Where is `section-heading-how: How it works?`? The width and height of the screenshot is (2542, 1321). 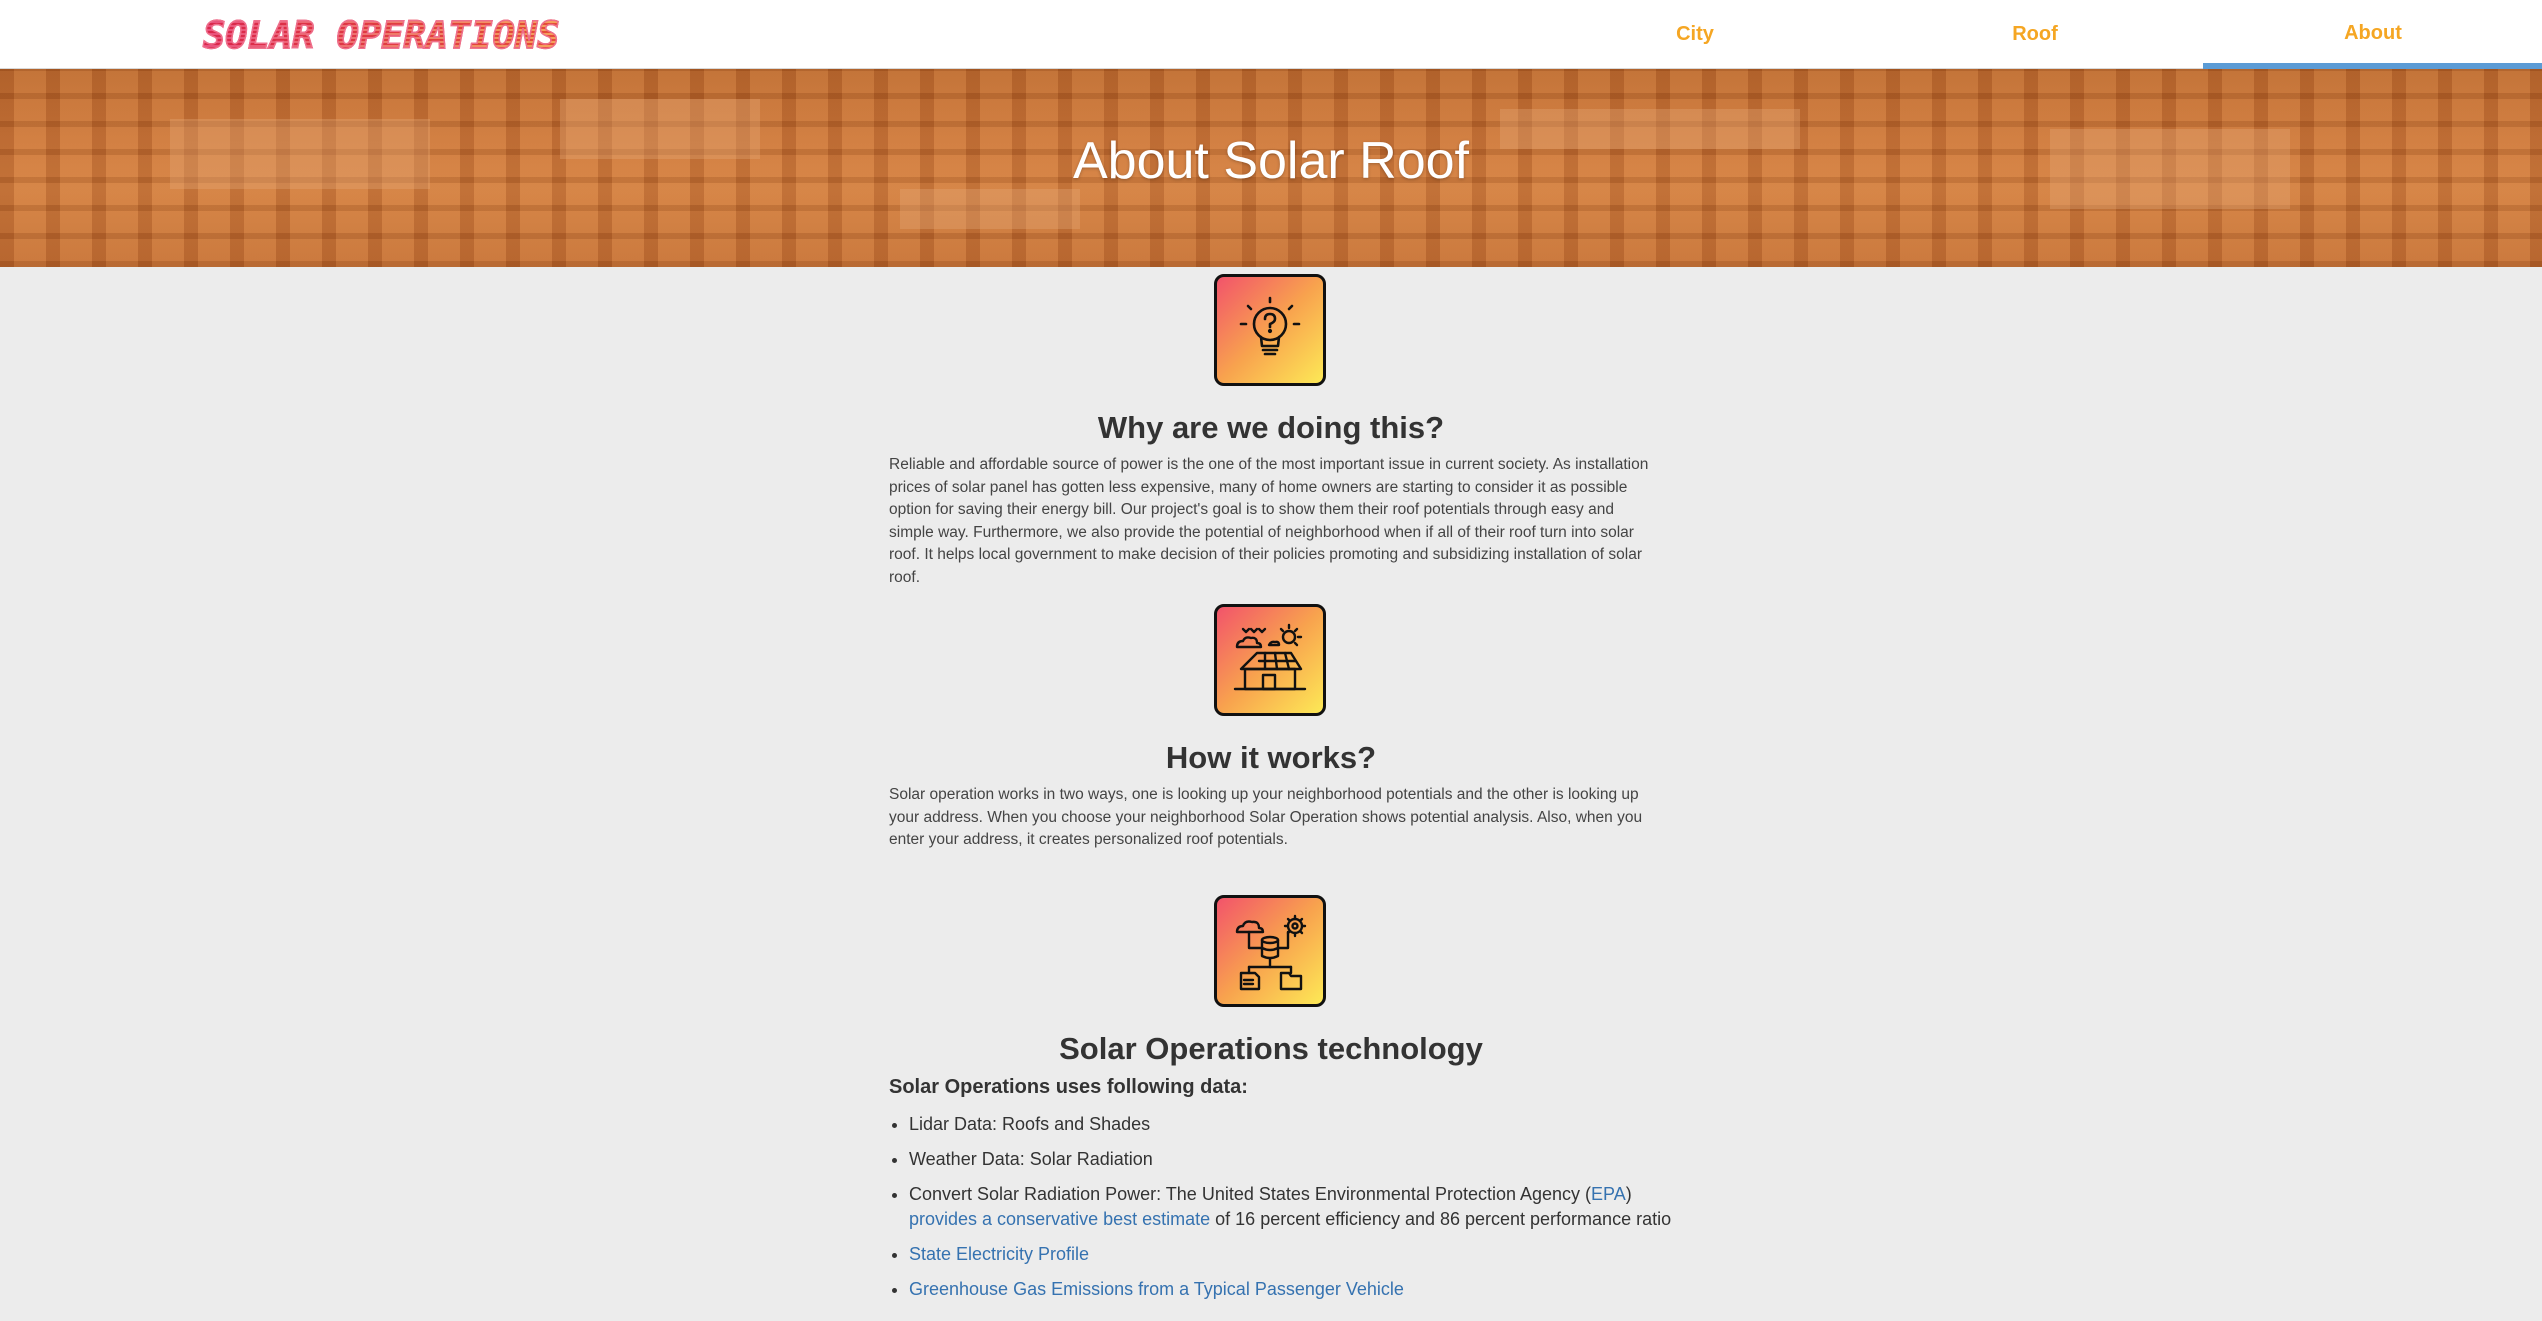
section-heading-how: How it works? is located at coordinates (1271, 757).